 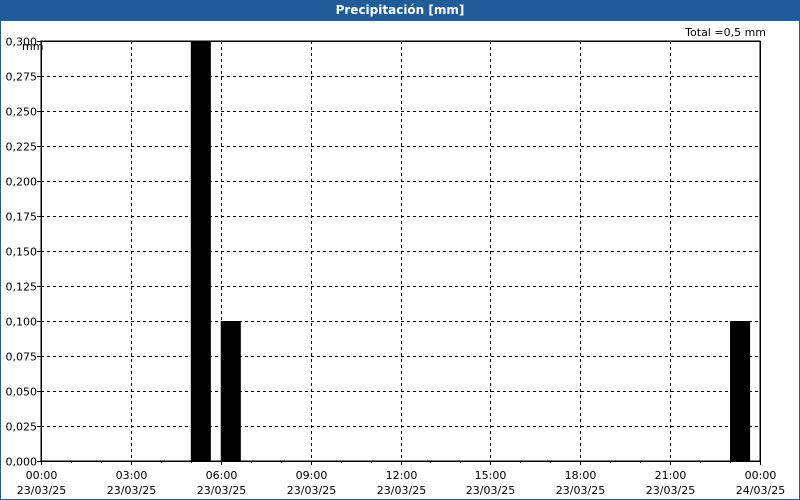 What do you see at coordinates (22, 462) in the screenshot?
I see `y-tick-label: 0,000` at bounding box center [22, 462].